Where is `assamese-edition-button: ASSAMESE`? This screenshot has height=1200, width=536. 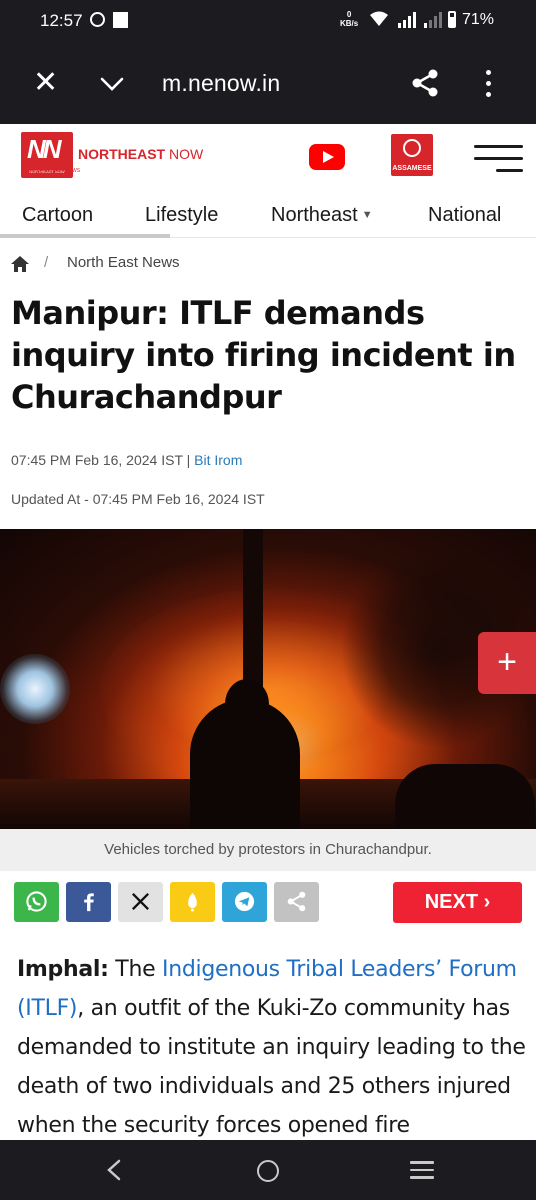
assamese-edition-button: ASSAMESE is located at coordinates (412, 155).